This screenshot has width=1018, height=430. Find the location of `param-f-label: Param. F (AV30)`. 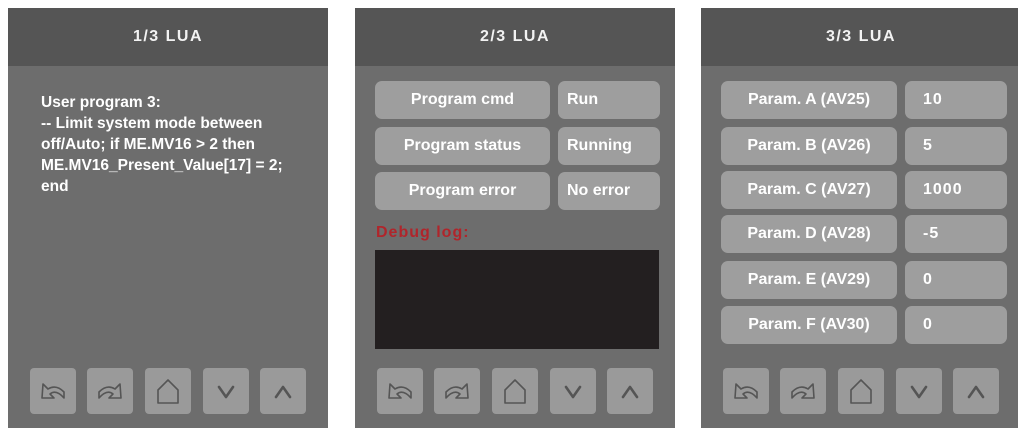

param-f-label: Param. F (AV30) is located at coordinates (809, 325).